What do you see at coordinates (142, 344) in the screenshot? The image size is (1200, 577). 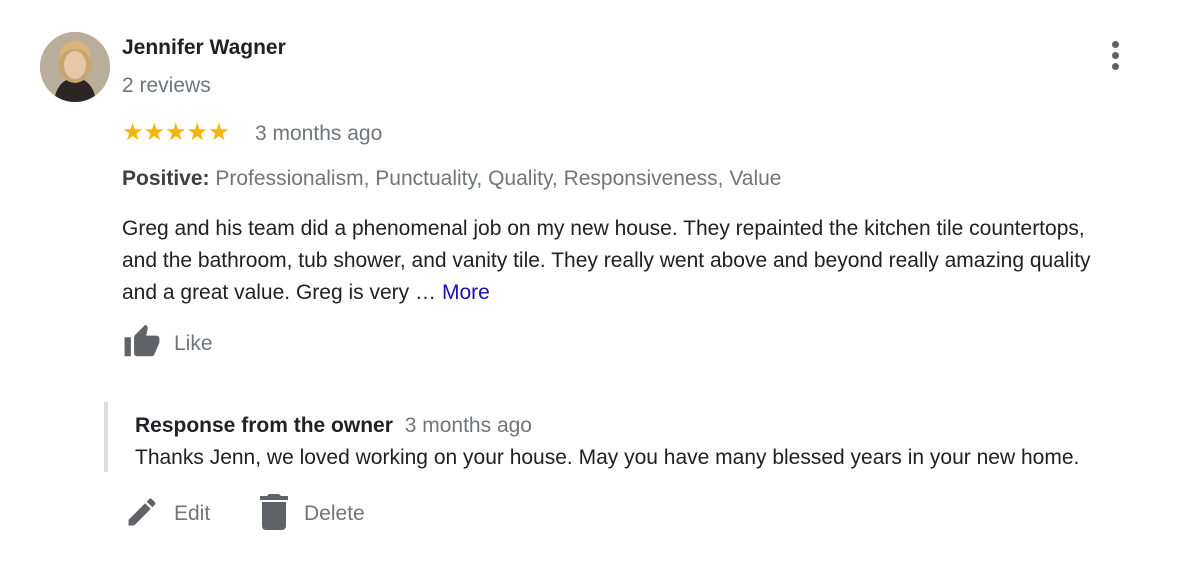 I see `thumb-up-icon` at bounding box center [142, 344].